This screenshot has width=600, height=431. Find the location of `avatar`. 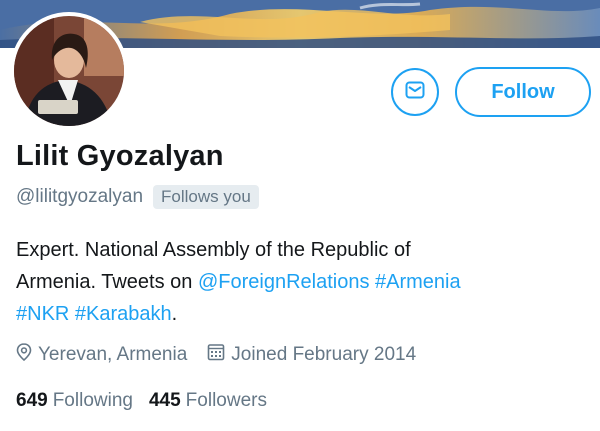

avatar is located at coordinates (69, 71).